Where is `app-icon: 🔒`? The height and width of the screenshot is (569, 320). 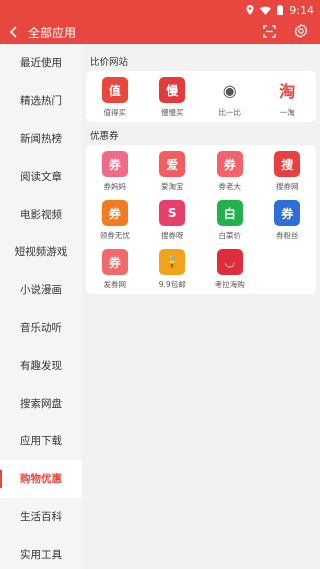
app-icon: 🔒 is located at coordinates (172, 262).